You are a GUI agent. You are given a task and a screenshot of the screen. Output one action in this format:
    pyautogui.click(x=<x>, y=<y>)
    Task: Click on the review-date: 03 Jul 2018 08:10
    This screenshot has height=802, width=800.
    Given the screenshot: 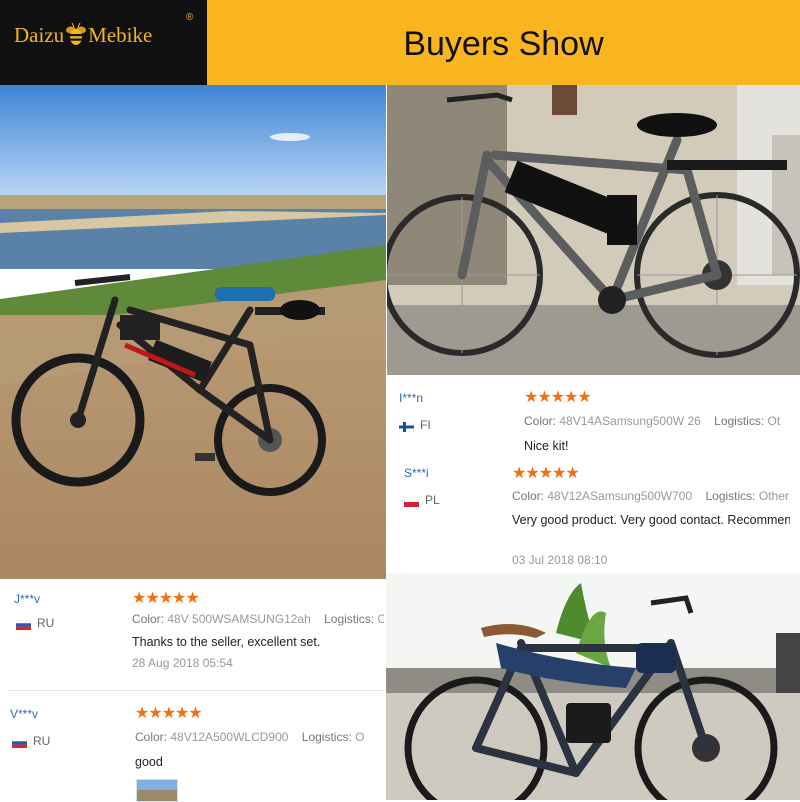 What is the action you would take?
    pyautogui.click(x=560, y=560)
    